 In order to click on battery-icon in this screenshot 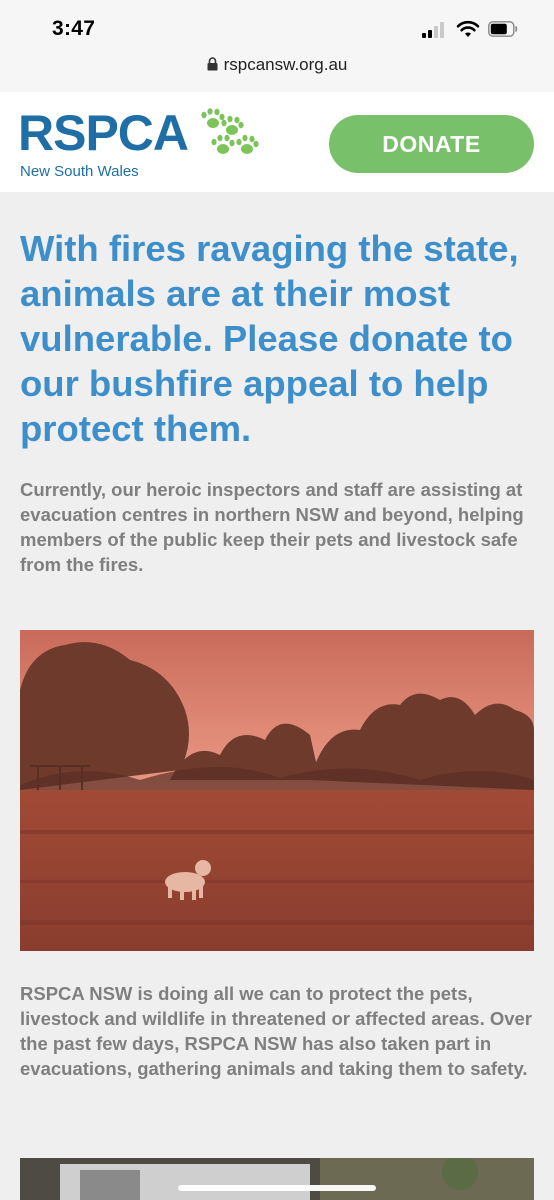, I will do `click(503, 29)`.